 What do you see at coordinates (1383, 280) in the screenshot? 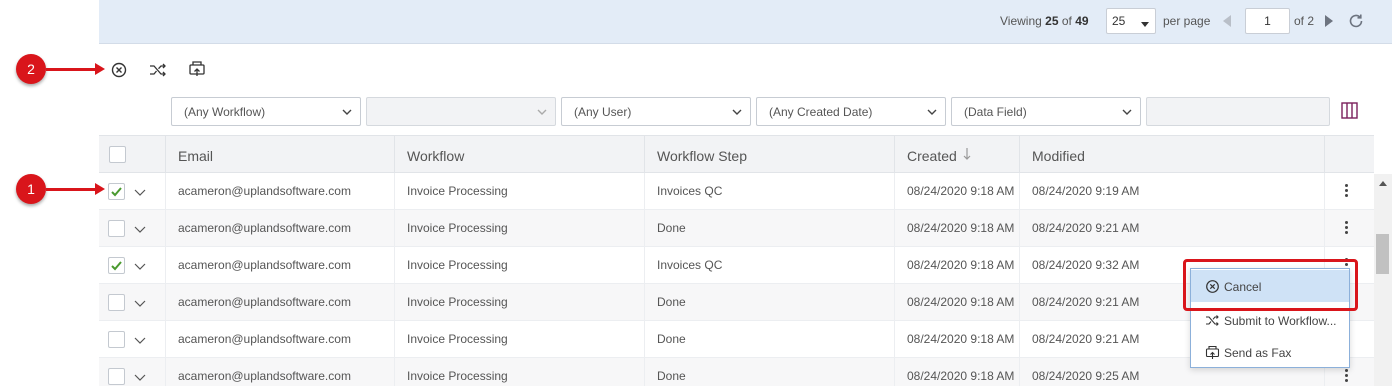
I see `vertical-scrollbar` at bounding box center [1383, 280].